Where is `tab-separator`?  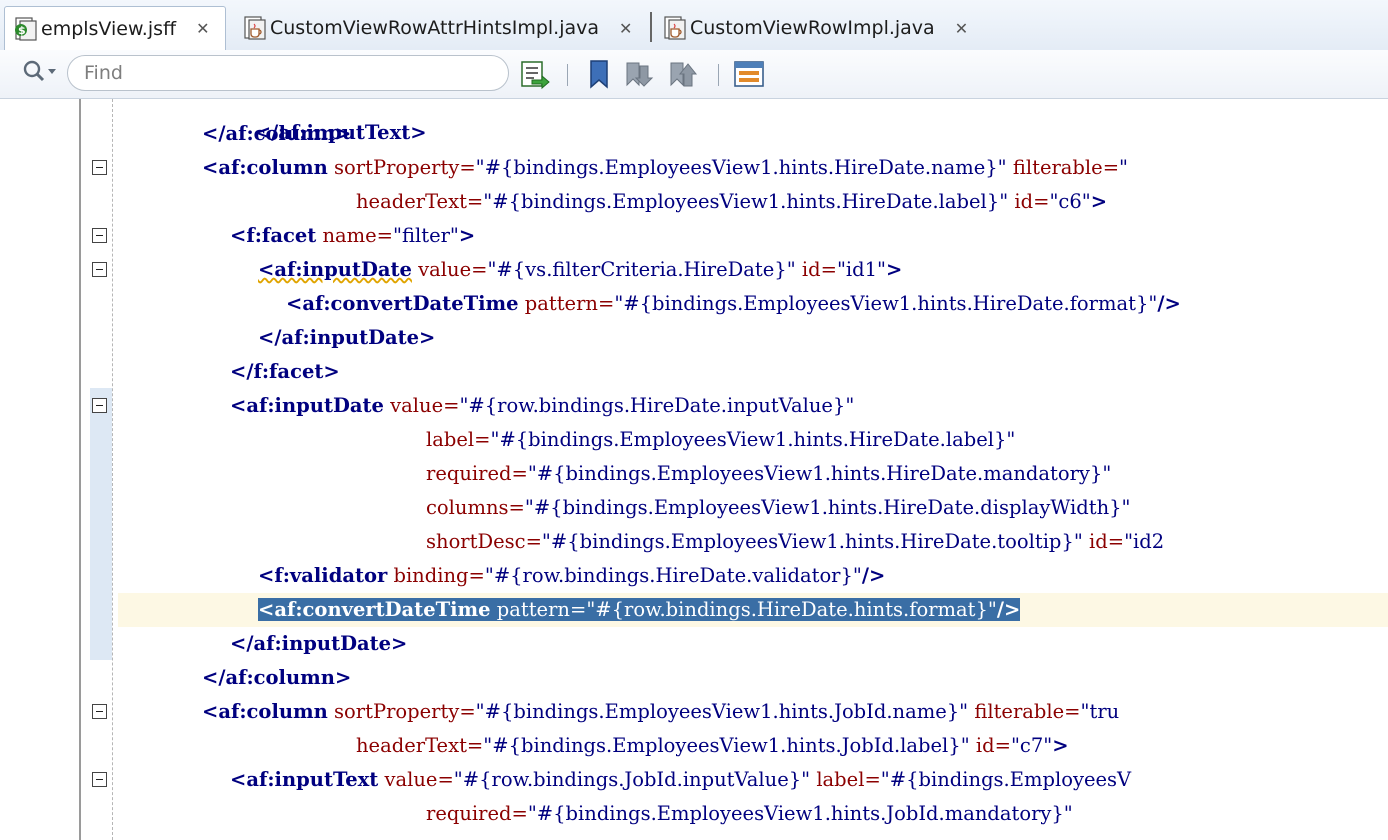 tab-separator is located at coordinates (651, 27).